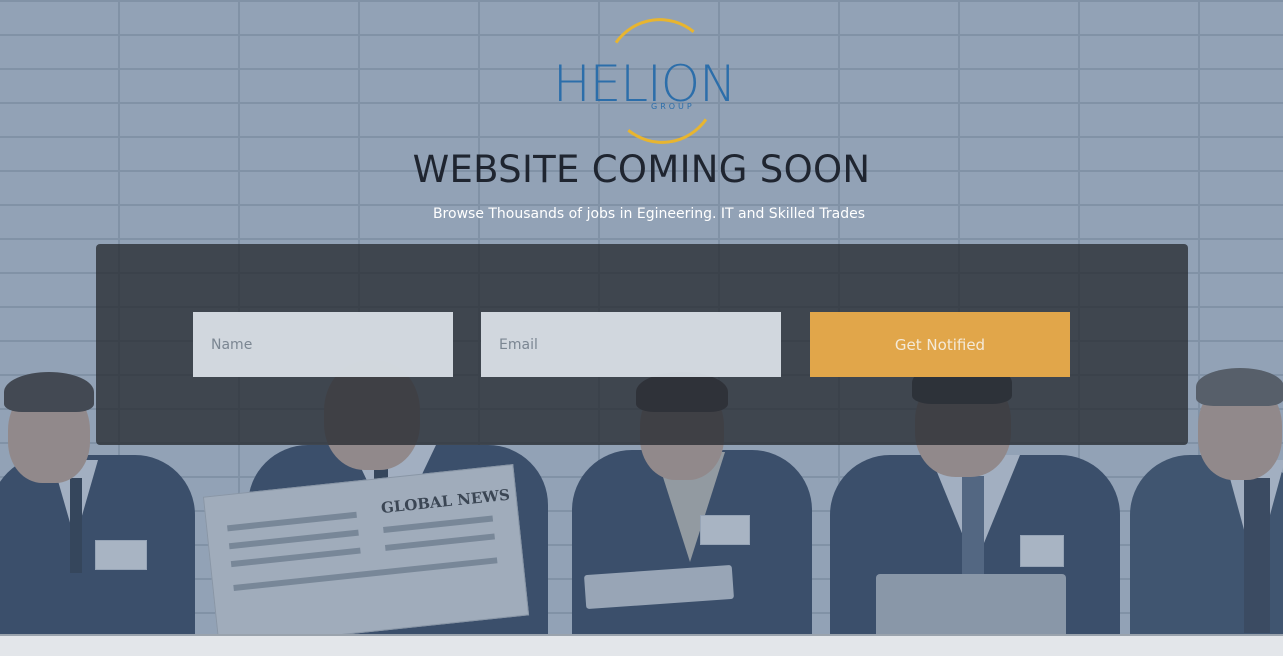  Describe the element at coordinates (940, 344) in the screenshot. I see `get-notified-button: Get Notified` at that location.